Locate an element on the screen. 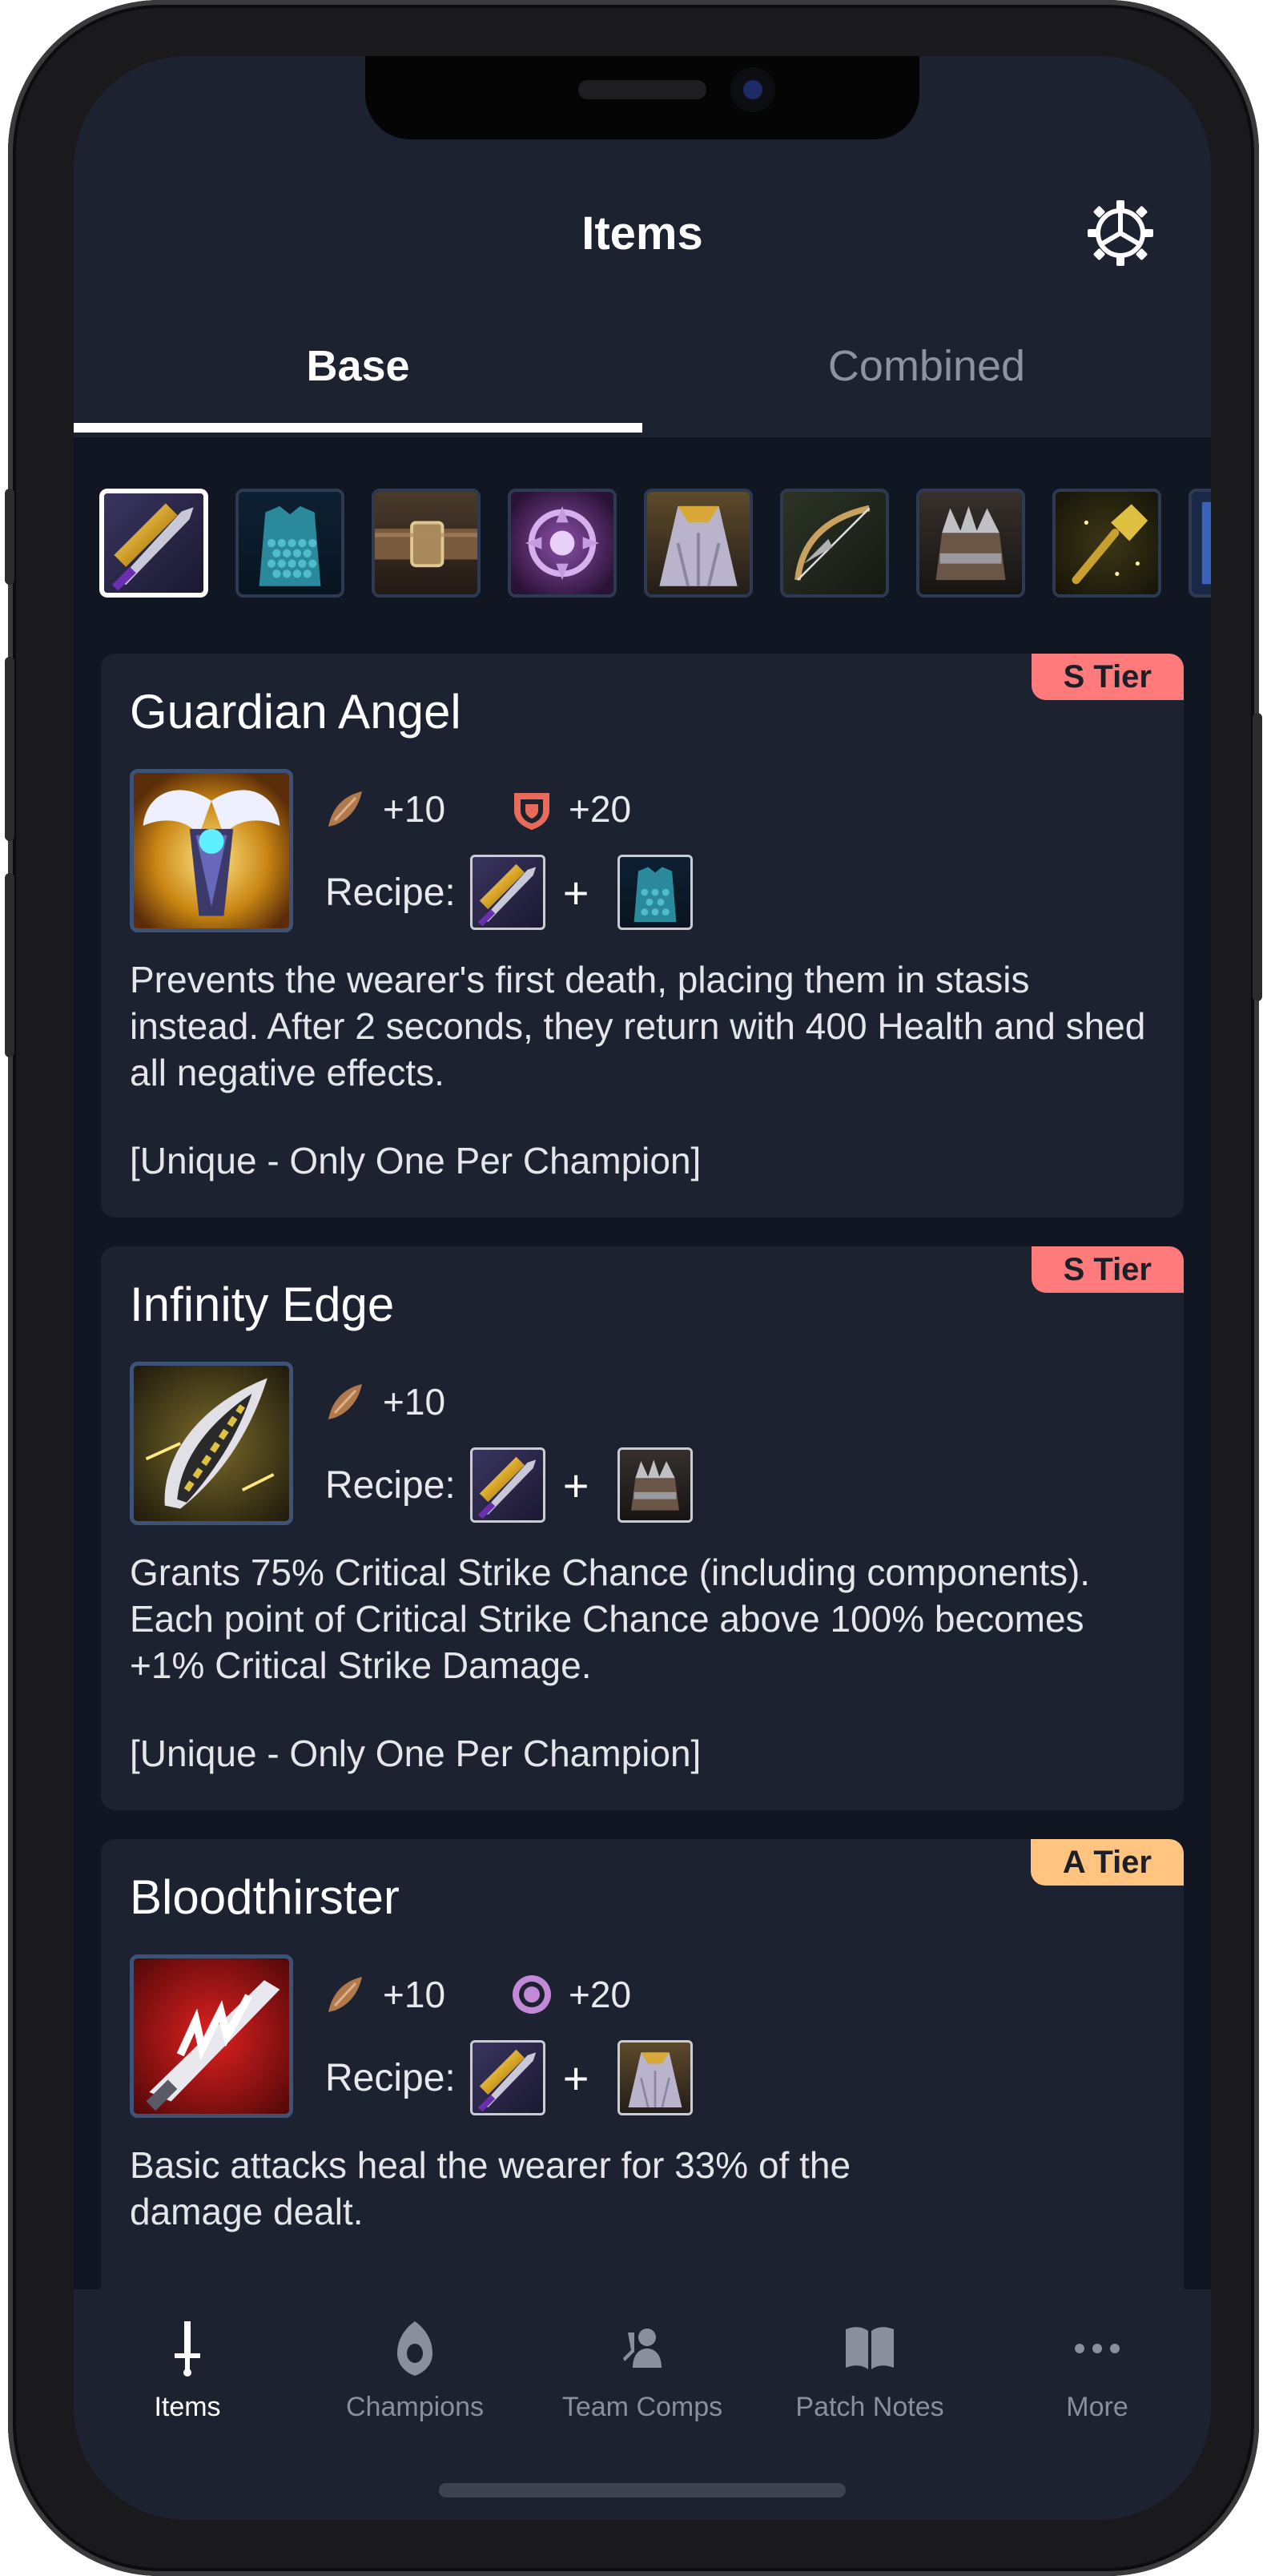  book-icon is located at coordinates (870, 2348).